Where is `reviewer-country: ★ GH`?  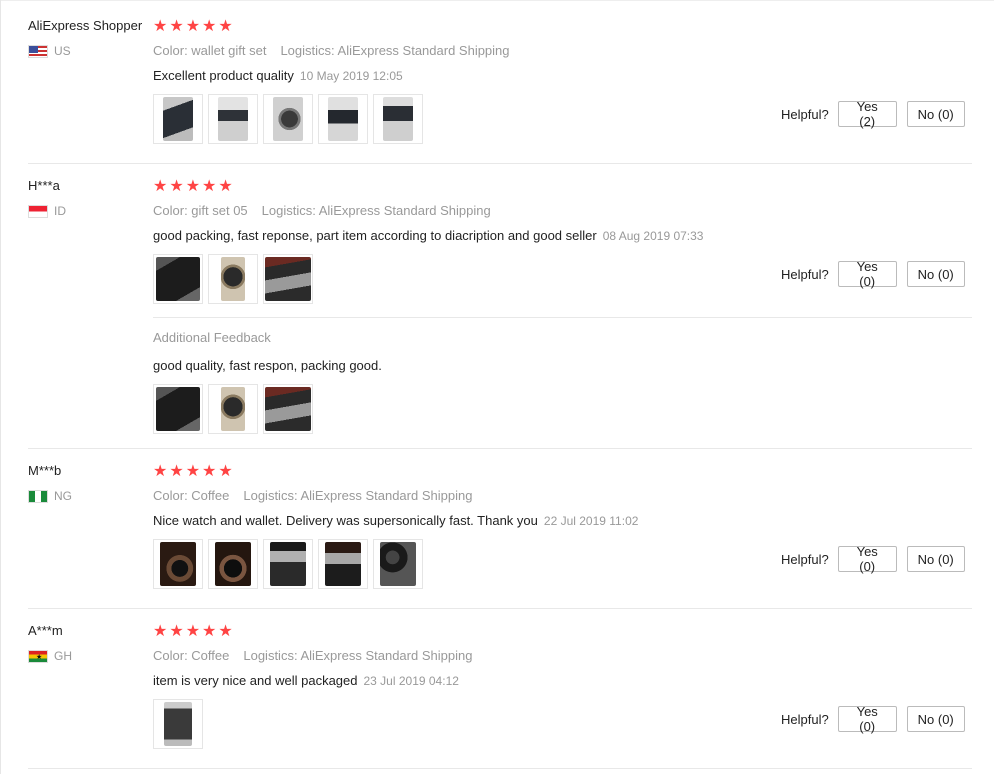
reviewer-country: ★ GH is located at coordinates (50, 656).